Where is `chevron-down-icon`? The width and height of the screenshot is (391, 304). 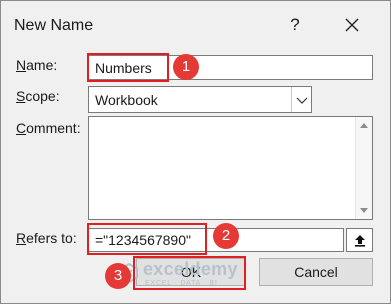 chevron-down-icon is located at coordinates (302, 100).